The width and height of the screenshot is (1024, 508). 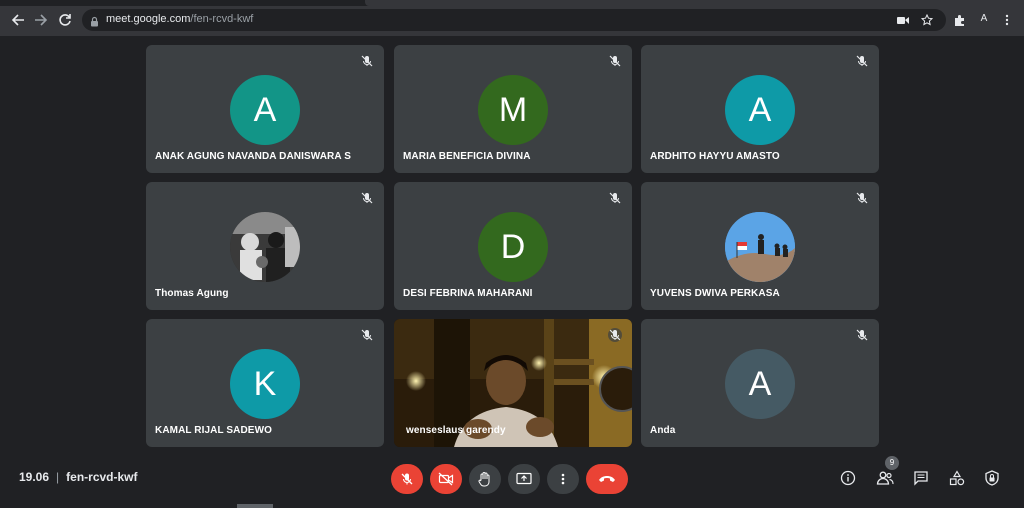 I want to click on participant-tile-self: A Anda, so click(x=760, y=383).